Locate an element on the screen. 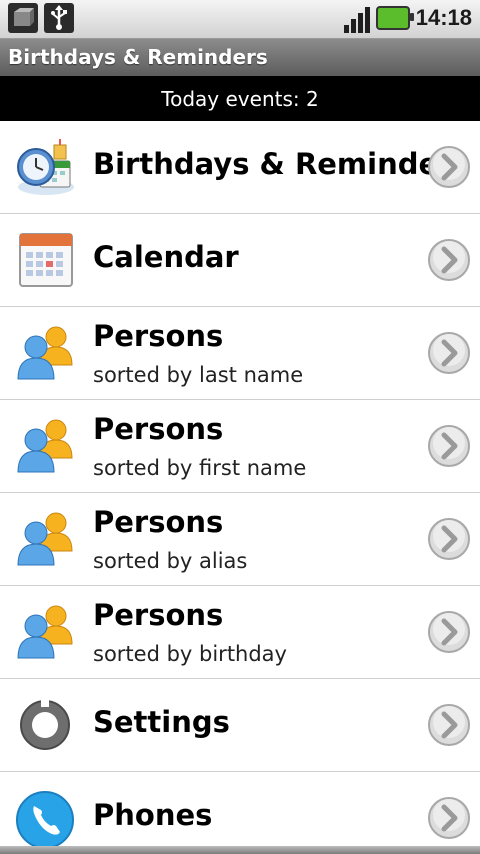  menu-item-birthdays-reminders: Birthdays & Reminders is located at coordinates (240, 167).